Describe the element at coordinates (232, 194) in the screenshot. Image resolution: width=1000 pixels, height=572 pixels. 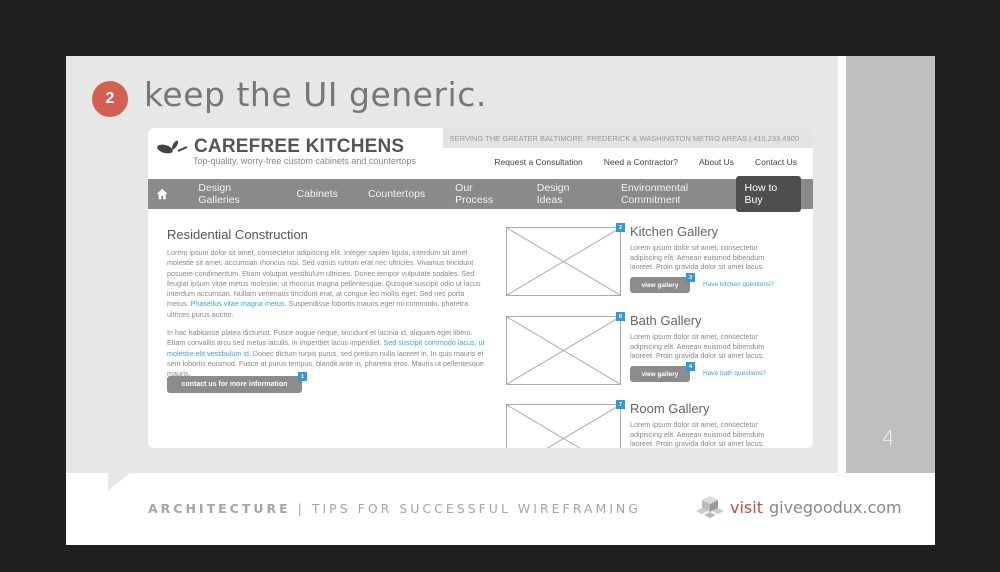
I see `nav-design-galleries: Design Galleries` at that location.